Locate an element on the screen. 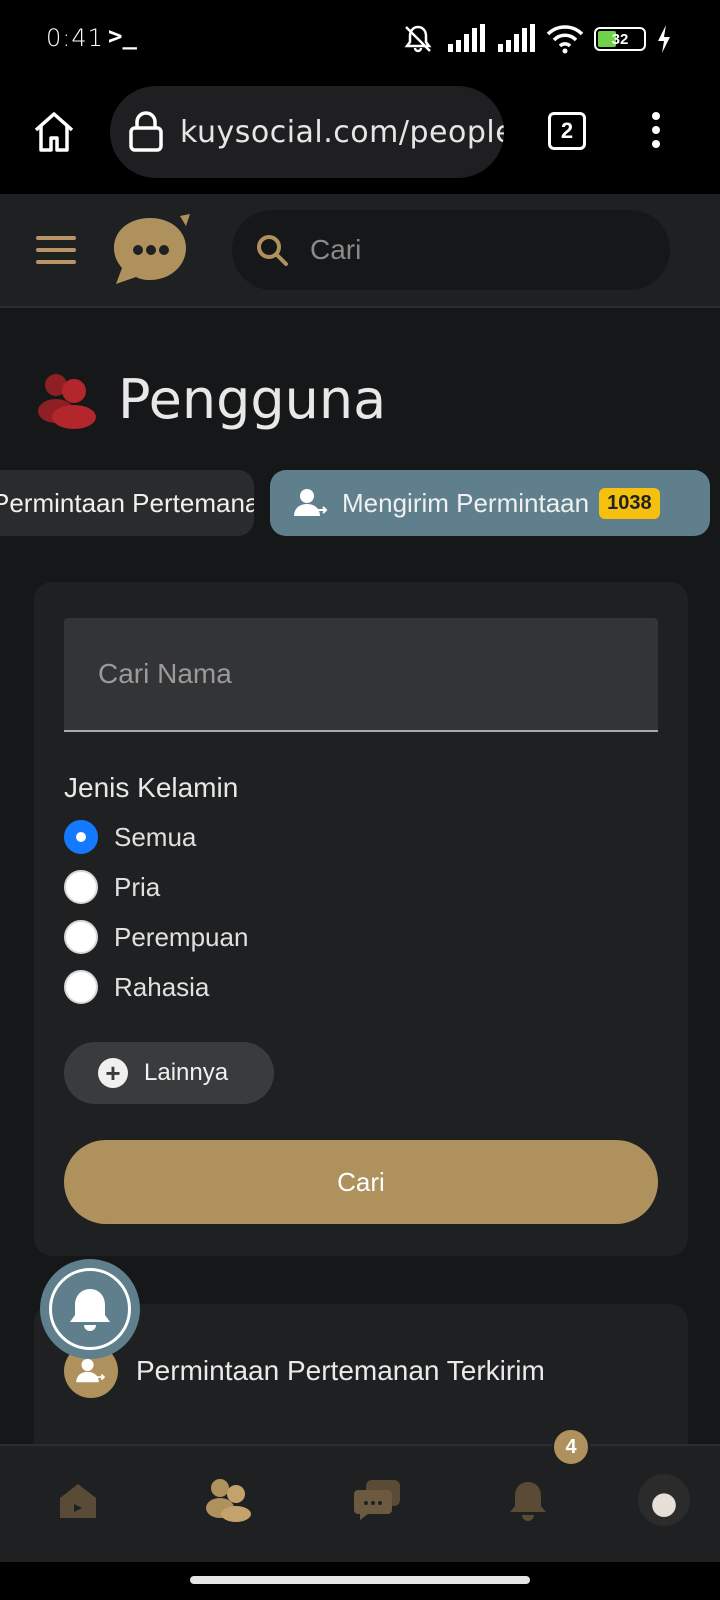 The width and height of the screenshot is (720, 1600). tab-friend-requests-label: Permintaan Pertemanan is located at coordinates (127, 502).